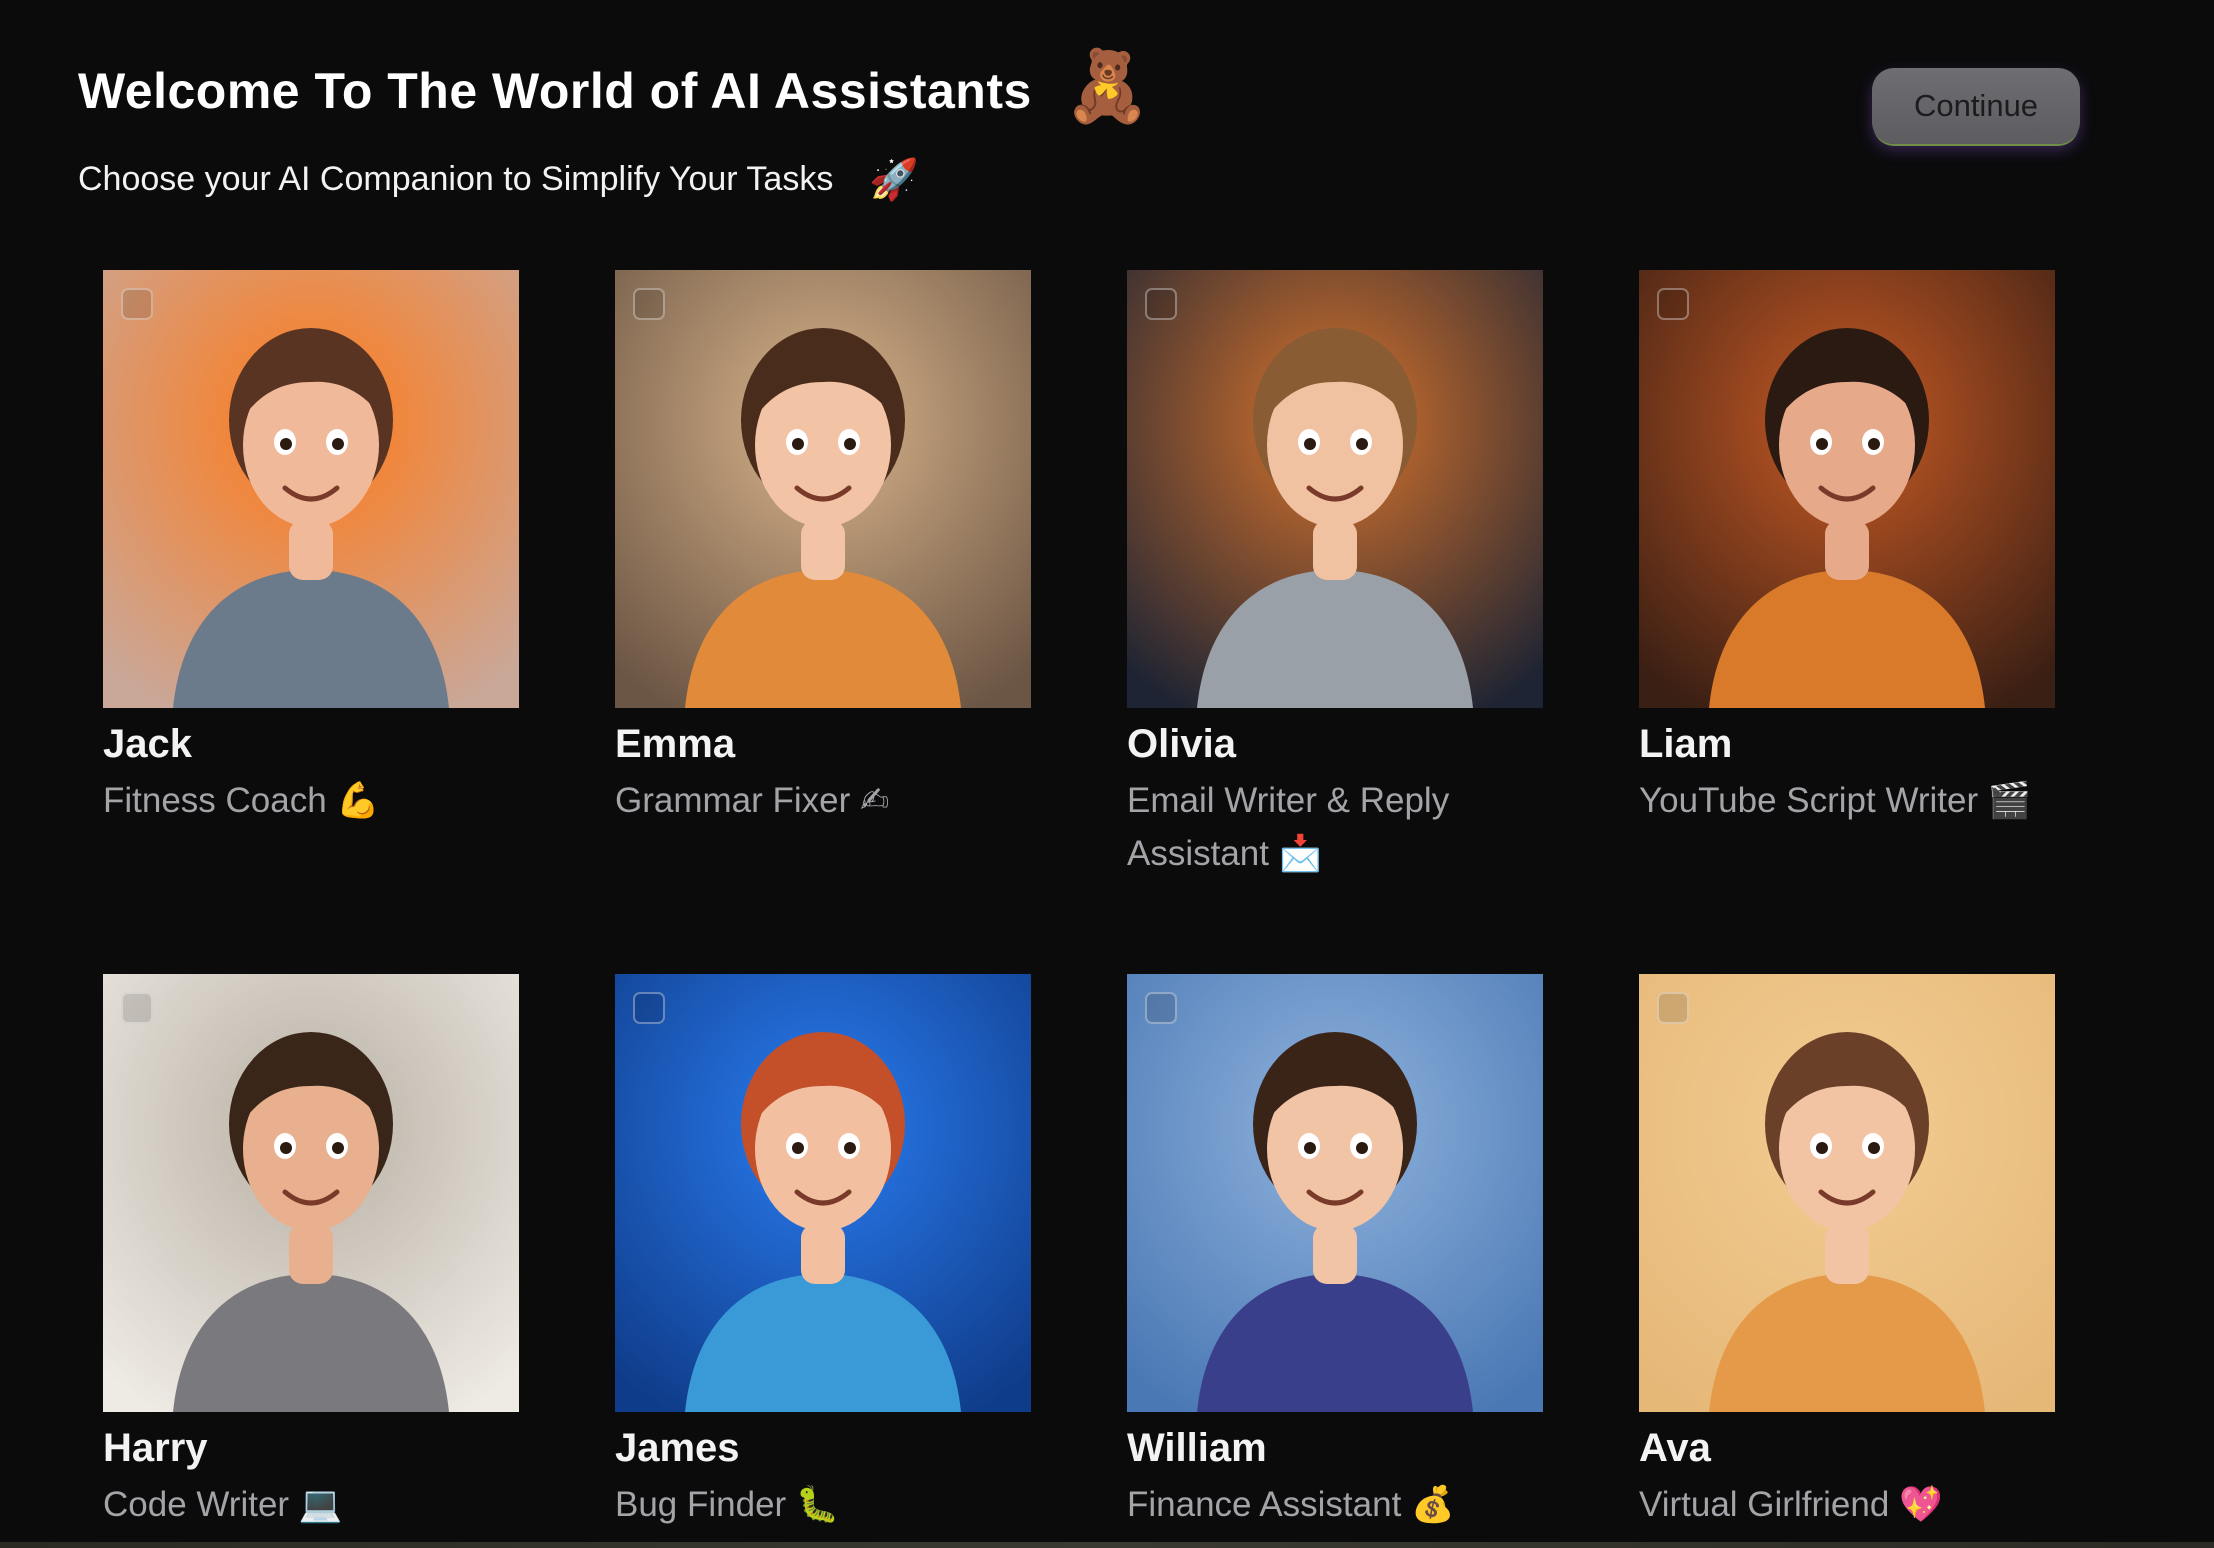 Image resolution: width=2214 pixels, height=1548 pixels. Describe the element at coordinates (223, 1504) in the screenshot. I see `assistant-role: Code Writer 💻` at that location.